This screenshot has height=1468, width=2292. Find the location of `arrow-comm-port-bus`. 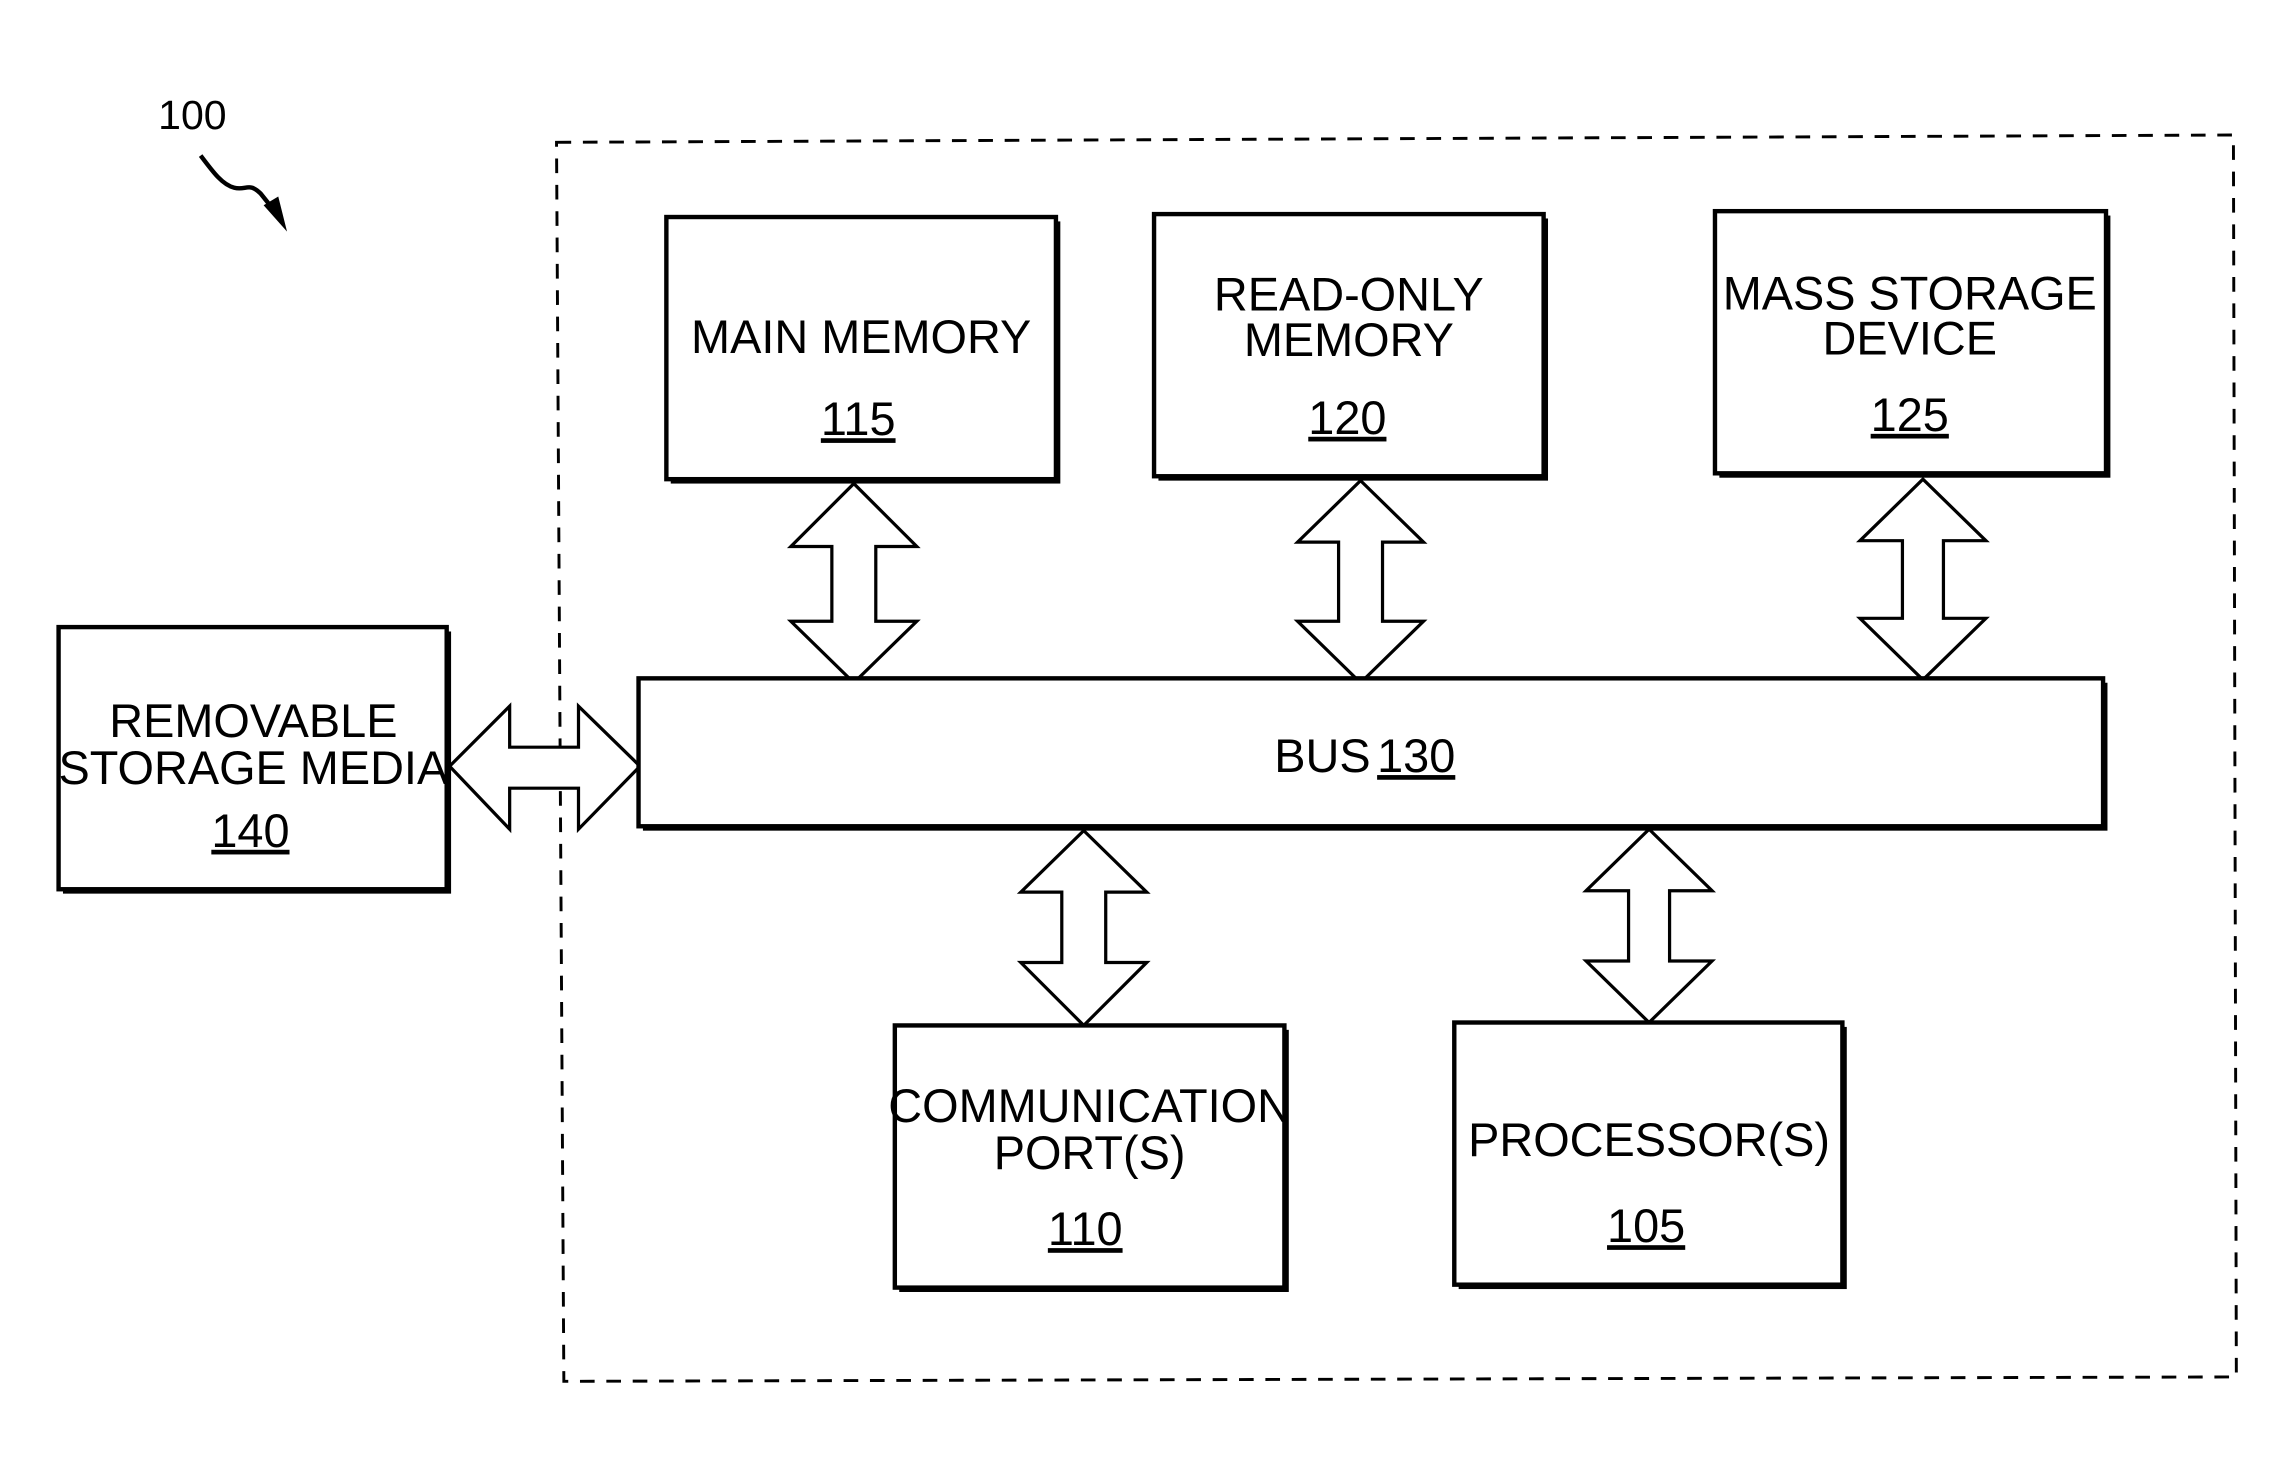

arrow-comm-port-bus is located at coordinates (1083, 928).